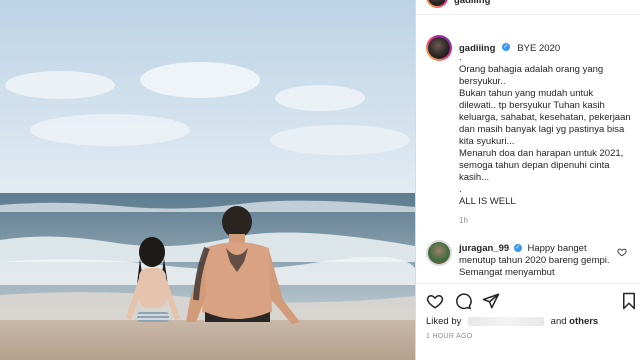  What do you see at coordinates (472, 3) in the screenshot?
I see `header-username: gadiiing` at bounding box center [472, 3].